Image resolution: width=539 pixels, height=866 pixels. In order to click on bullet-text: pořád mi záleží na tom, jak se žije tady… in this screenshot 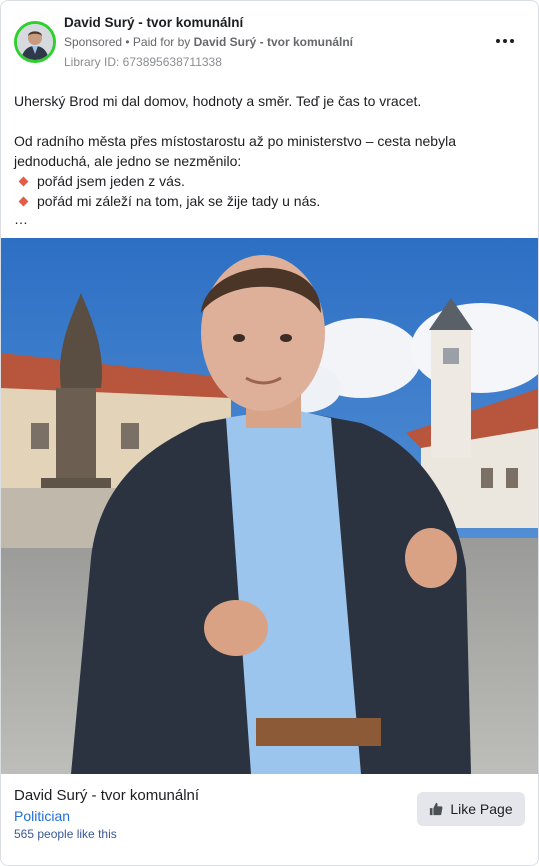, I will do `click(179, 201)`.